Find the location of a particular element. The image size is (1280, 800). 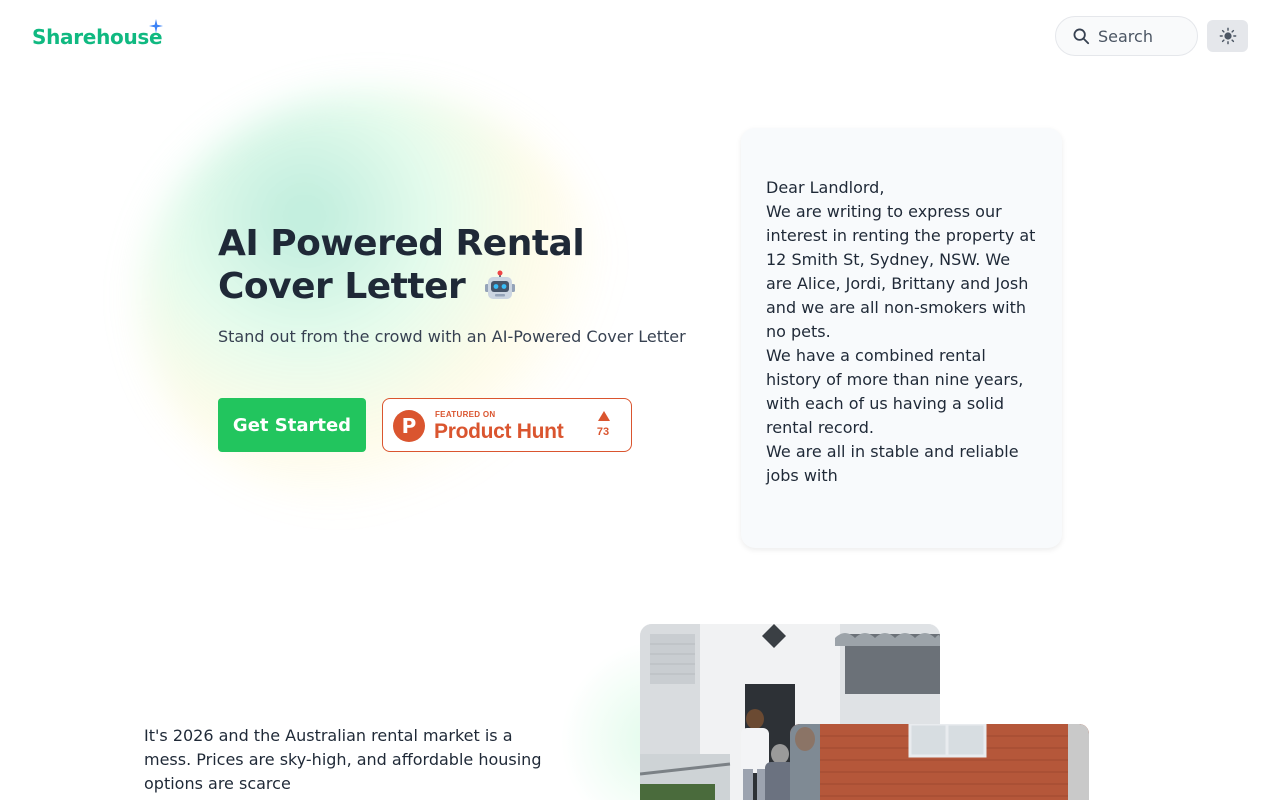

hero-title-line2: Cover Letter is located at coordinates (342, 286).